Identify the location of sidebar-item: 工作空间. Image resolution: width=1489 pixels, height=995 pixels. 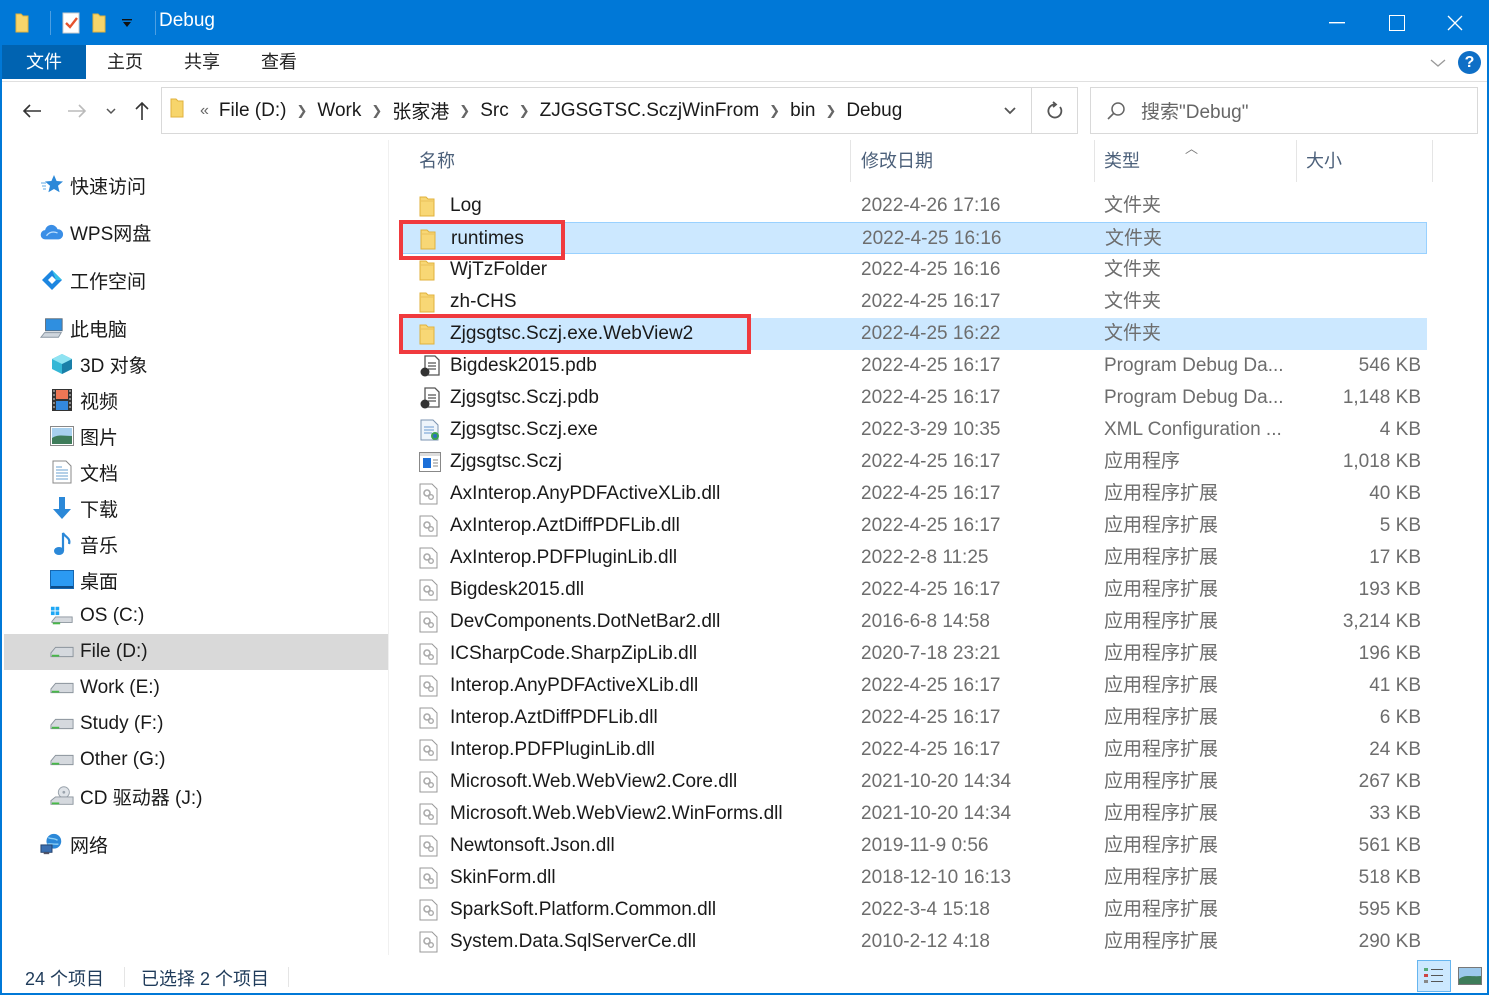
(196, 280).